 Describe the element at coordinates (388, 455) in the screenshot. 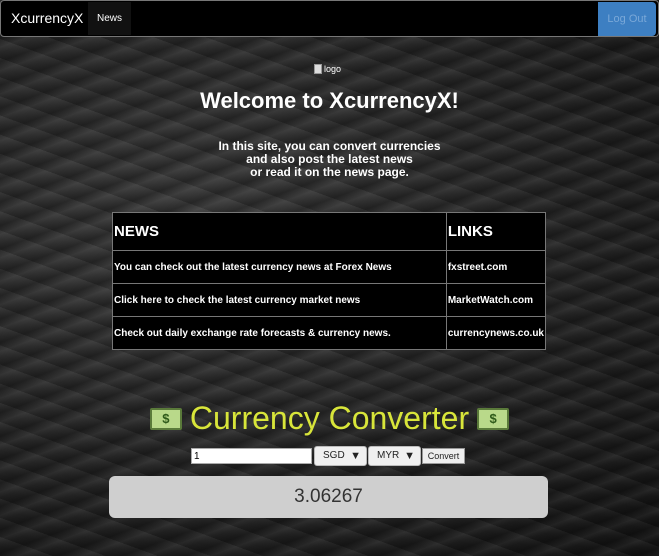

I see `to-currency-value: MYR` at that location.